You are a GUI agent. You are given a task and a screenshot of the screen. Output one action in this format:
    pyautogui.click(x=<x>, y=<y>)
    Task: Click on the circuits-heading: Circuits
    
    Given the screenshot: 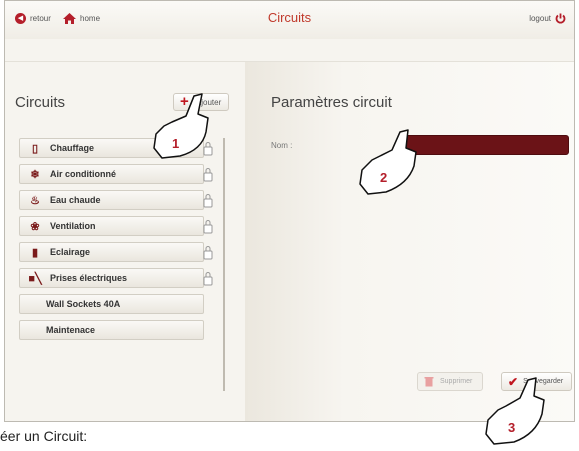 What is the action you would take?
    pyautogui.click(x=40, y=102)
    